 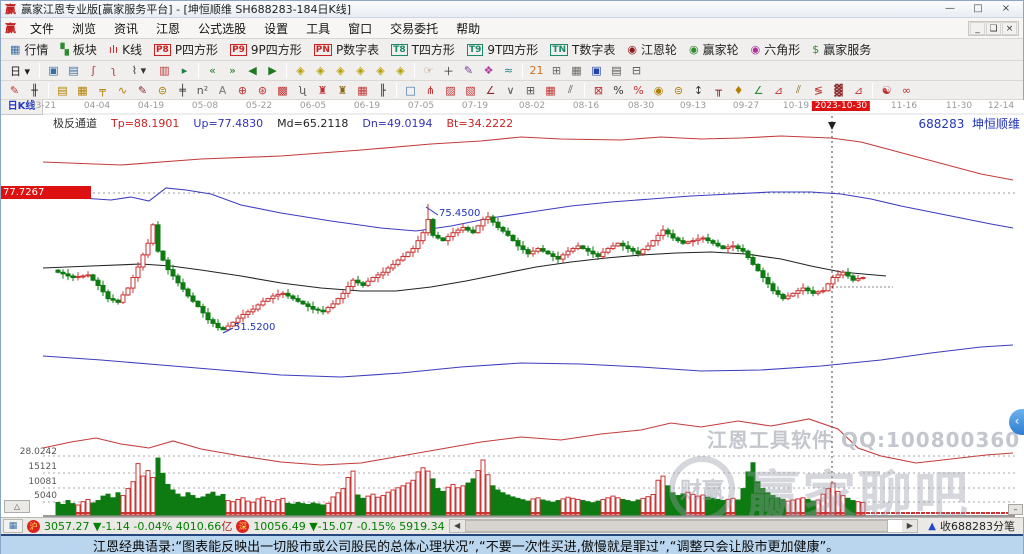 What do you see at coordinates (423, 49) in the screenshot?
I see `toolbar-button: T8 T四方形` at bounding box center [423, 49].